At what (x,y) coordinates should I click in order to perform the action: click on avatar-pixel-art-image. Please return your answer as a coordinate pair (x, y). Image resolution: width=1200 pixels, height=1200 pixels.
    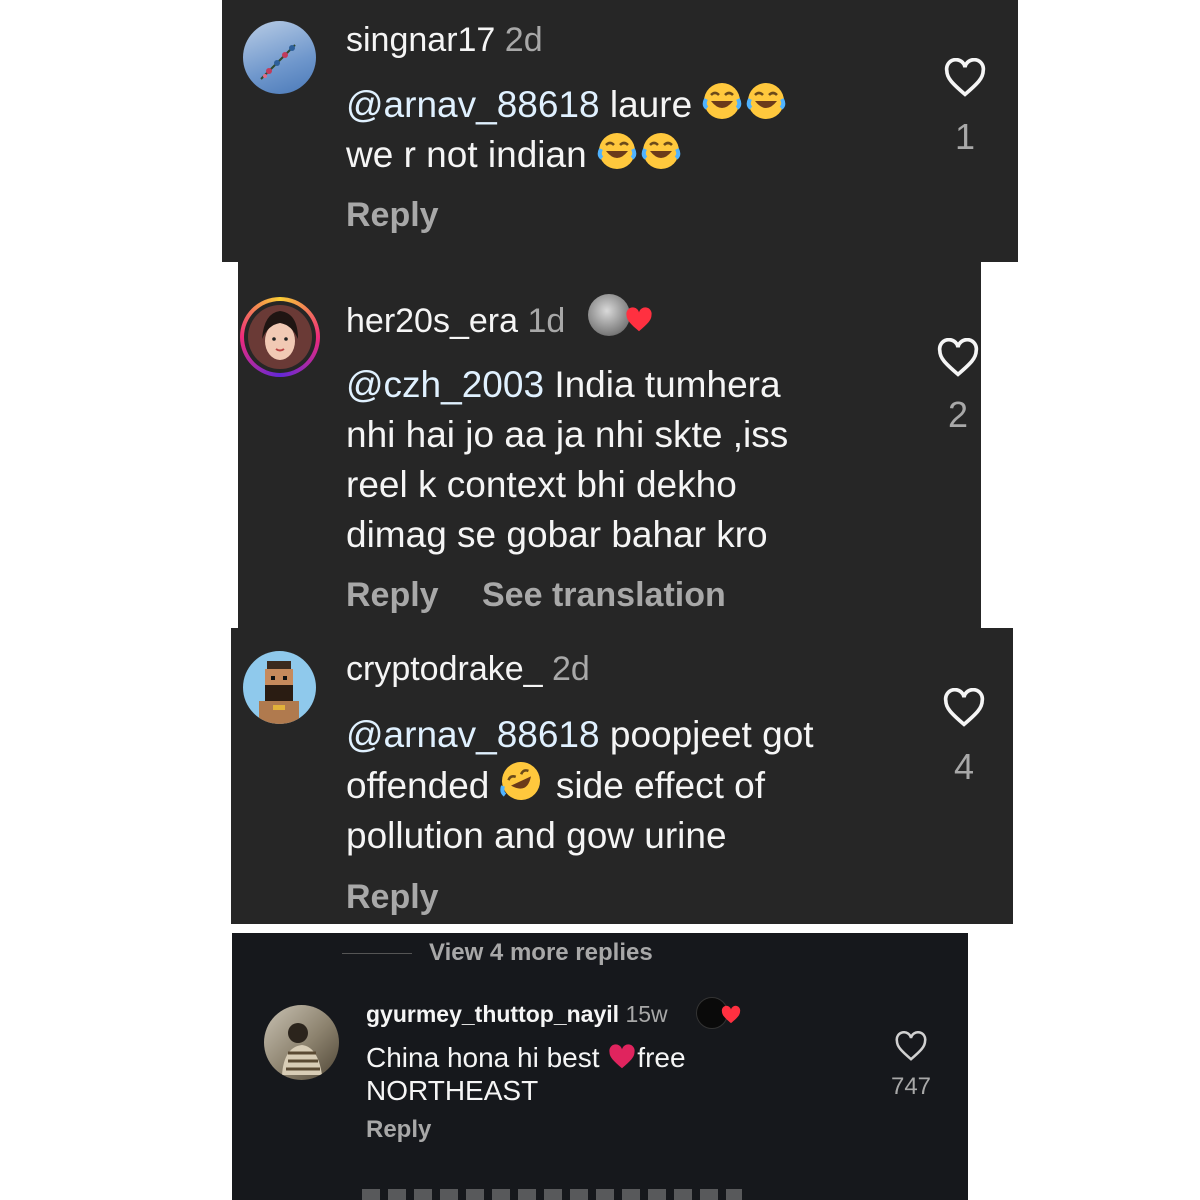
    Looking at the image, I should click on (279, 692).